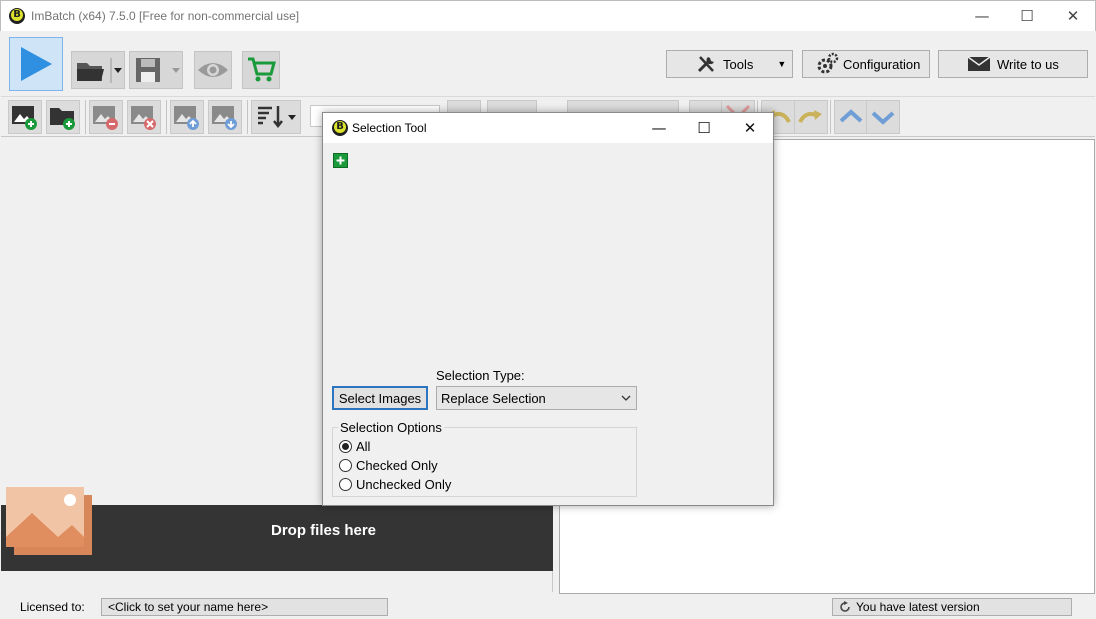 The height and width of the screenshot is (619, 1096). What do you see at coordinates (404, 484) in the screenshot?
I see `option-unchecked-only-label: Unchecked Only` at bounding box center [404, 484].